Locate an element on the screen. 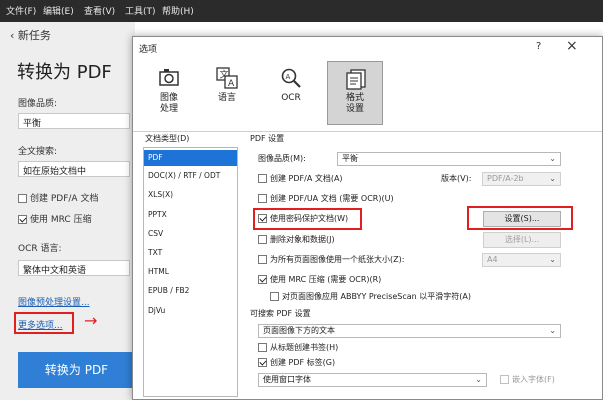 The width and height of the screenshot is (603, 400). embed-fonts-row: 嵌入字体(F) is located at coordinates (527, 380).